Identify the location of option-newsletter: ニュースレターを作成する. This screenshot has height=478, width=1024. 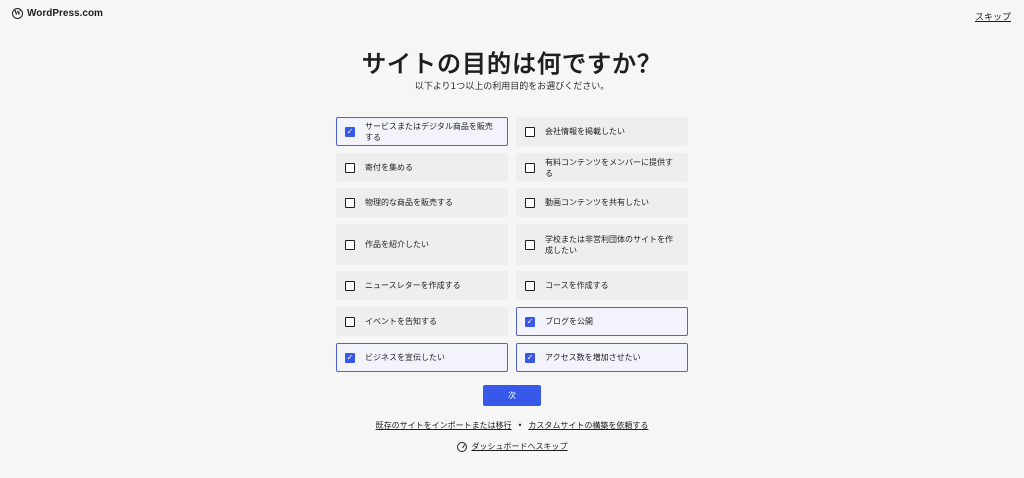
(422, 285).